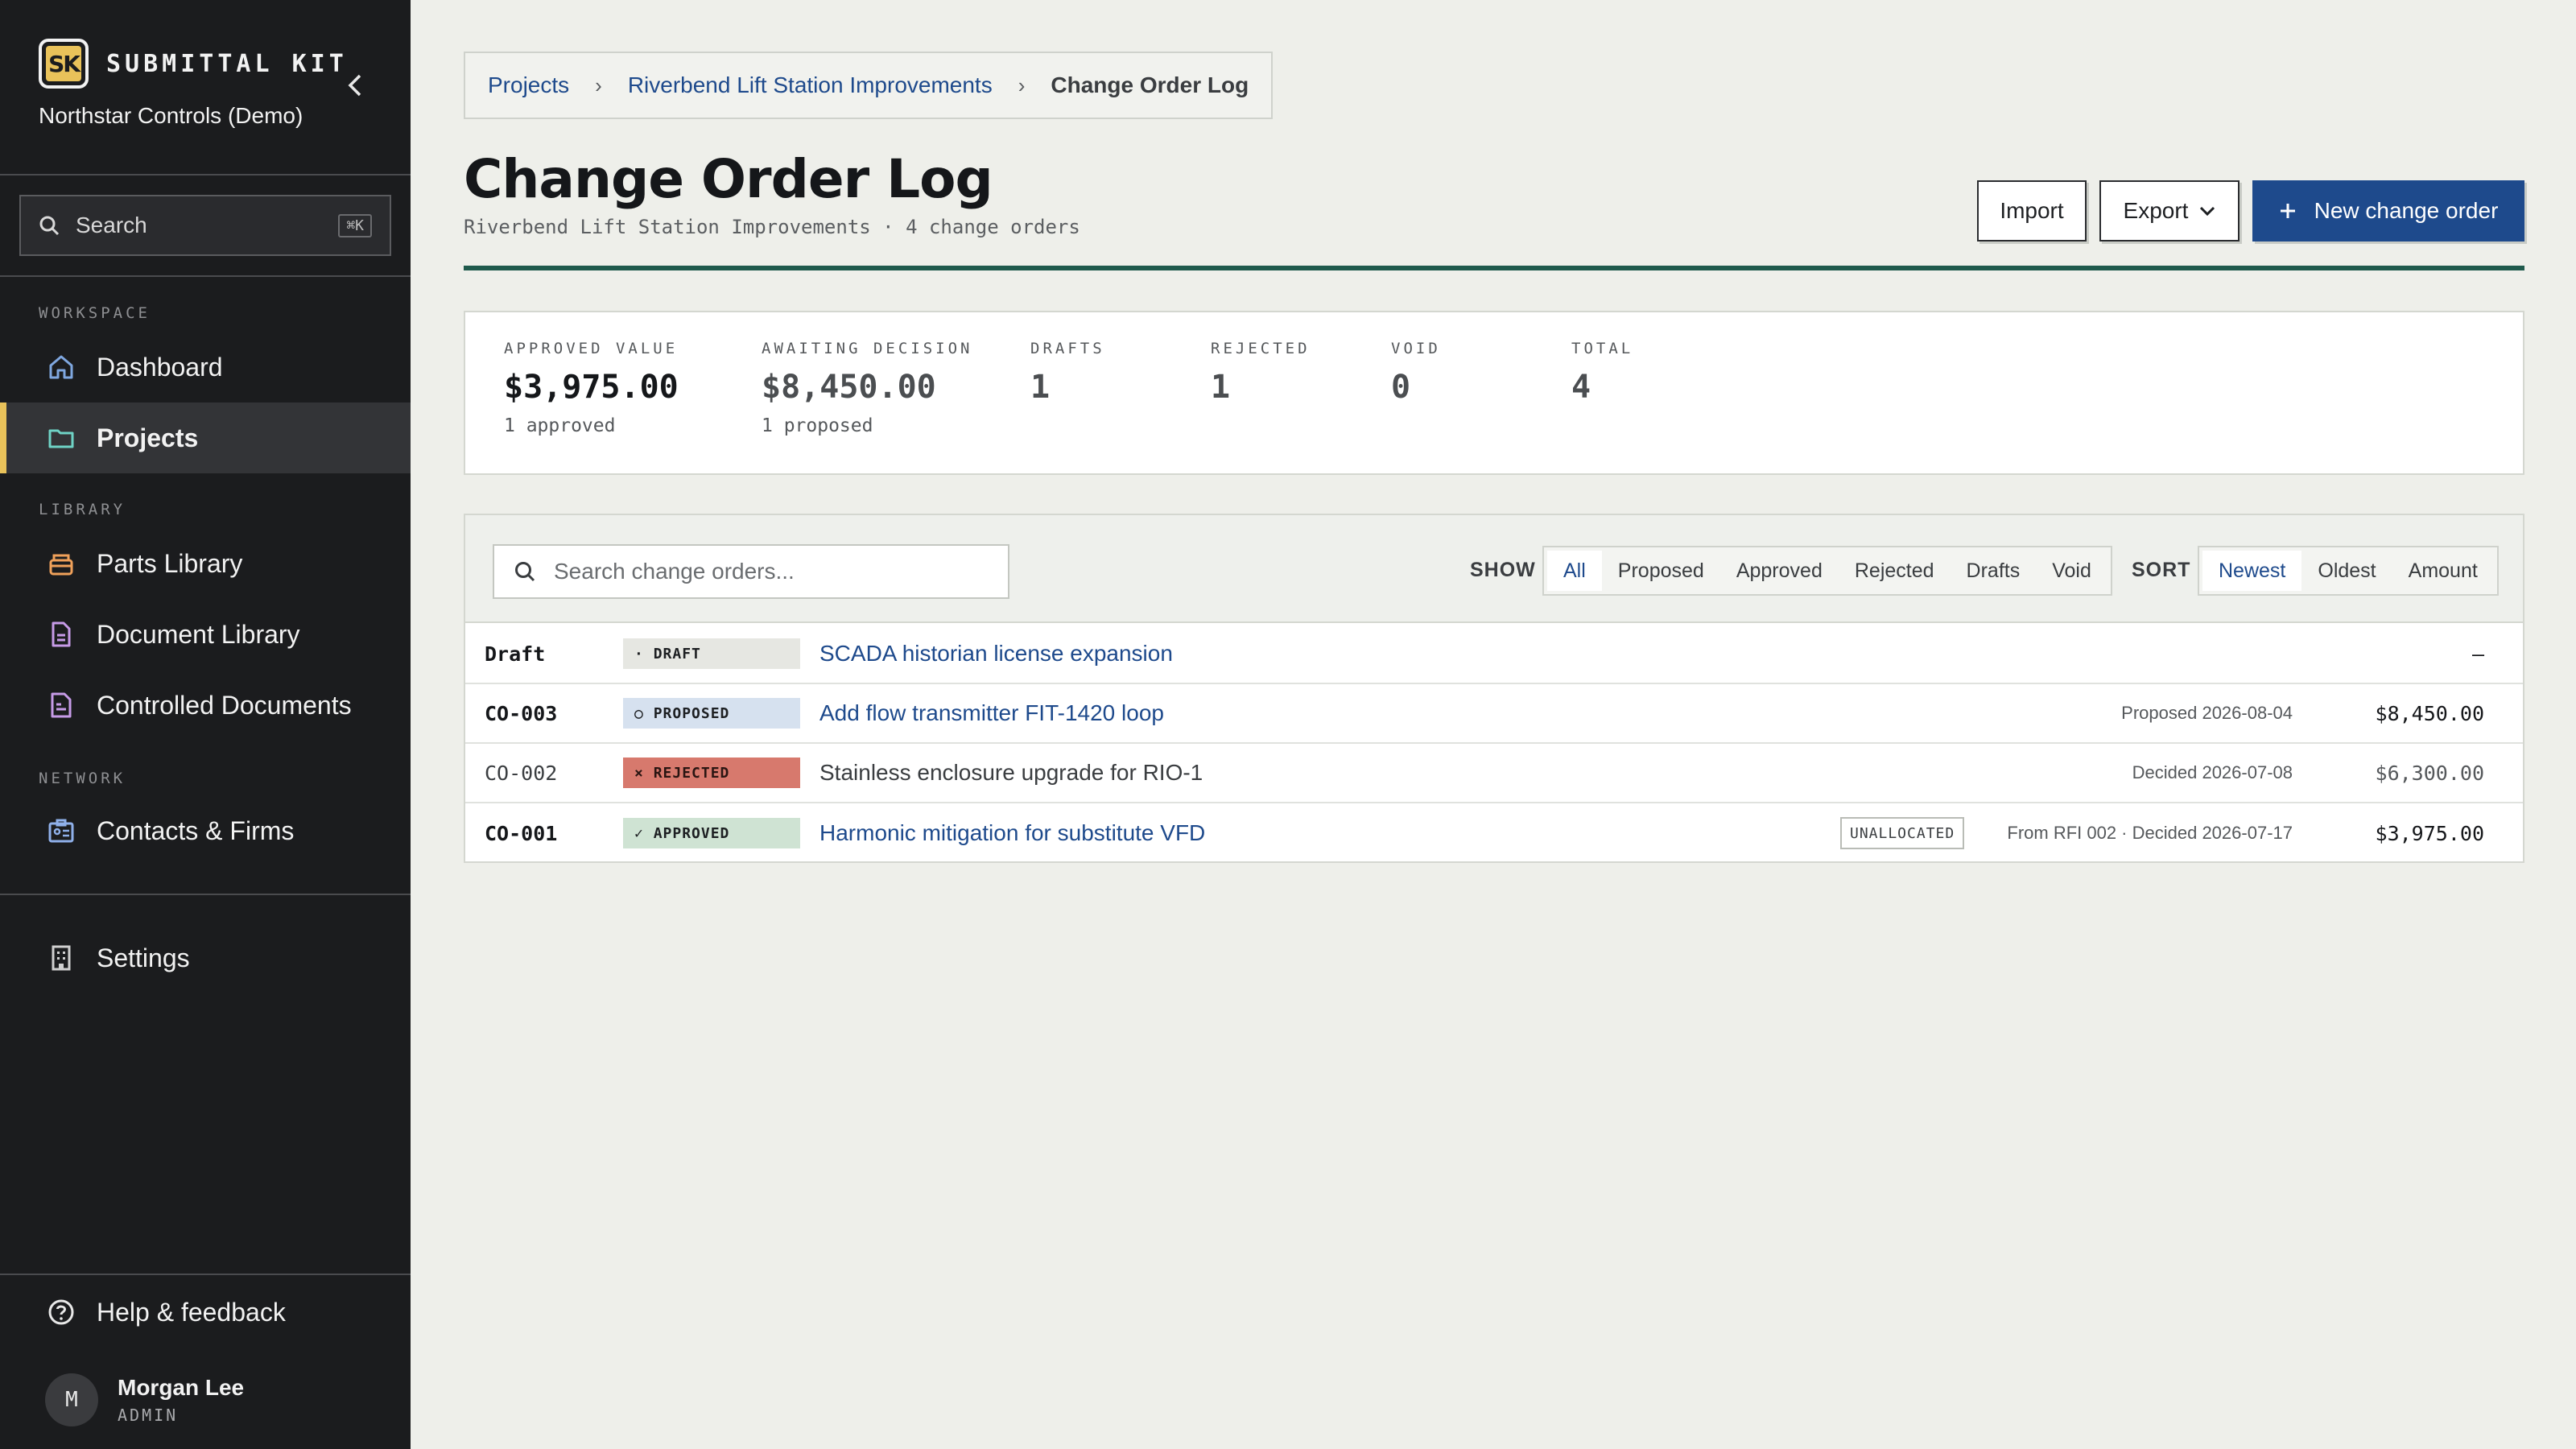 The image size is (2576, 1449). I want to click on stat-label: TOTAL, so click(1602, 348).